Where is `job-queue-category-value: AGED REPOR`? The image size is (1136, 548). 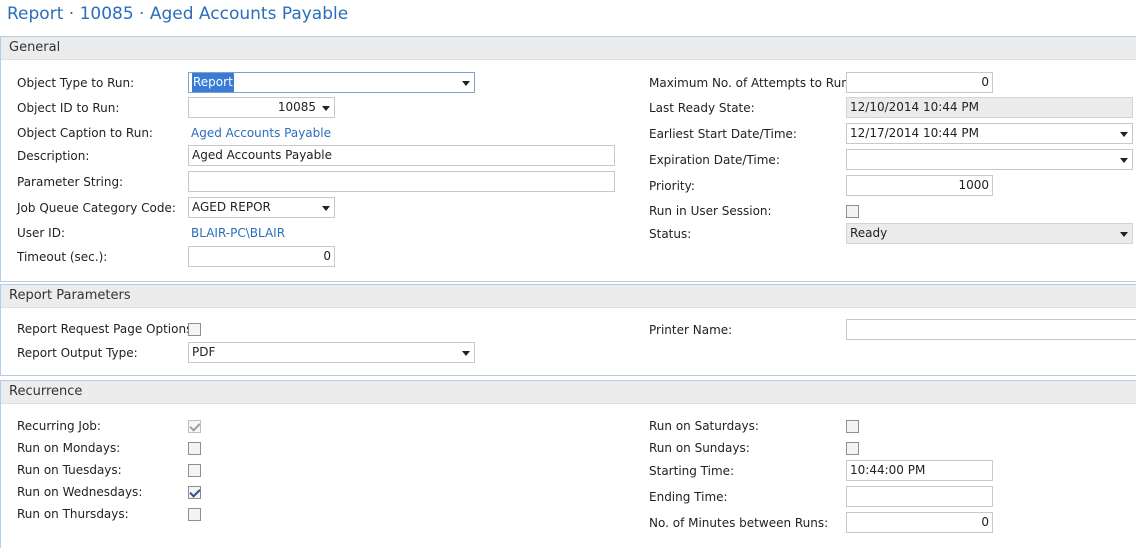
job-queue-category-value: AGED REPOR is located at coordinates (231, 207).